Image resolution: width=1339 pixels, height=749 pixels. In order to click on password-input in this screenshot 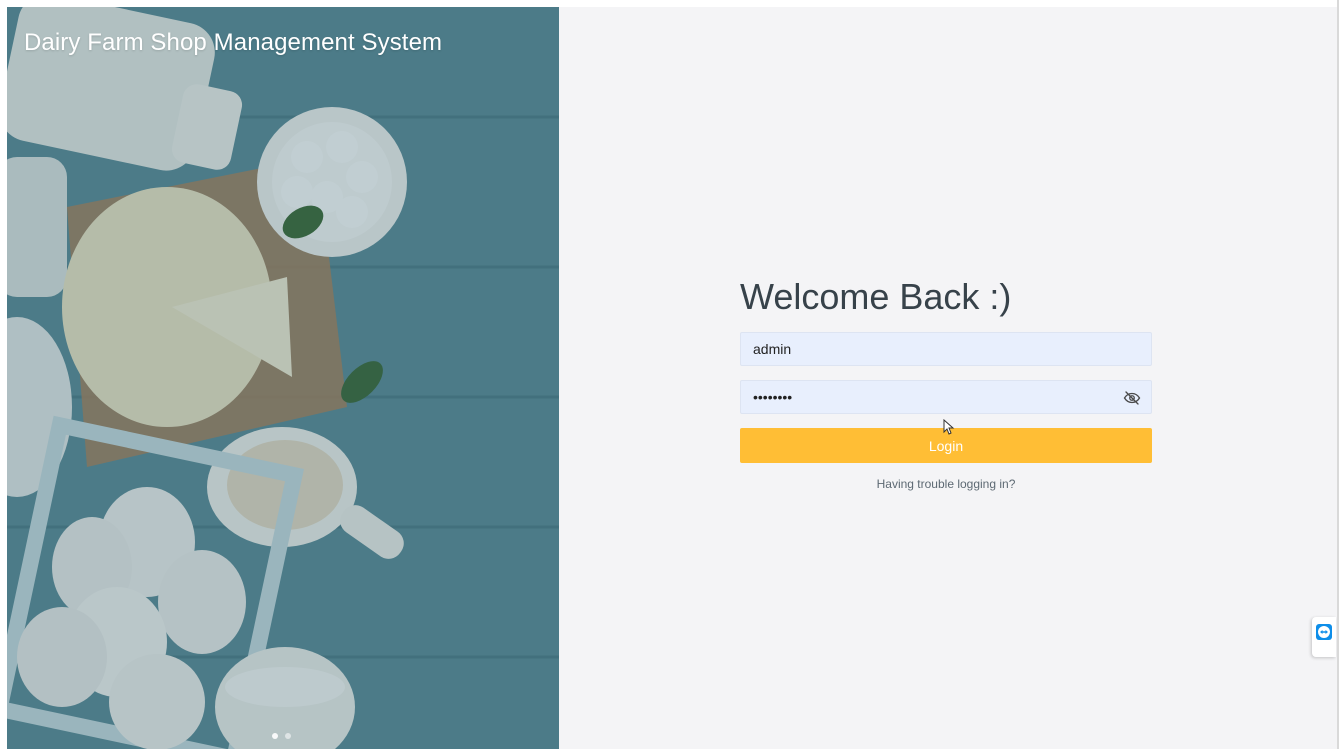, I will do `click(946, 397)`.